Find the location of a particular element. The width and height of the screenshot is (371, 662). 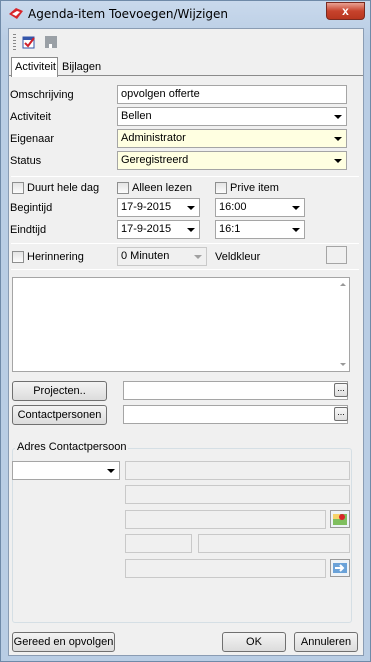

veldkleur-label: Veldkleur is located at coordinates (238, 257).